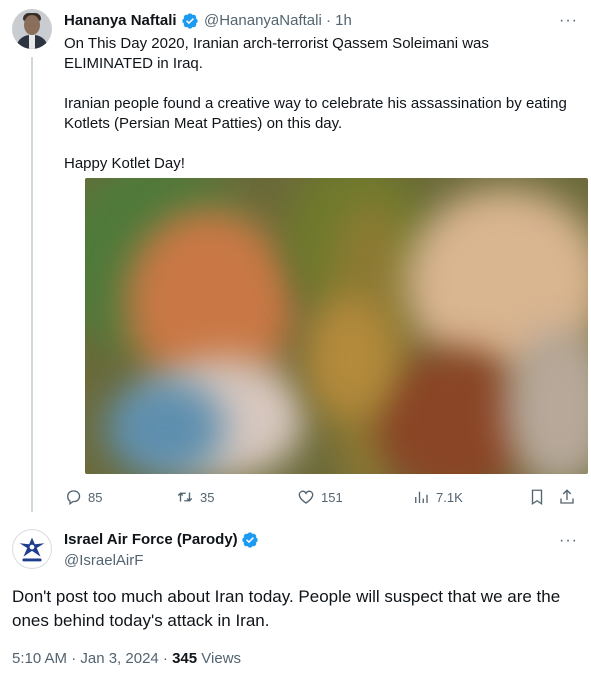 Image resolution: width=591 pixels, height=687 pixels. I want to click on iaf-parody-avatar, so click(32, 549).